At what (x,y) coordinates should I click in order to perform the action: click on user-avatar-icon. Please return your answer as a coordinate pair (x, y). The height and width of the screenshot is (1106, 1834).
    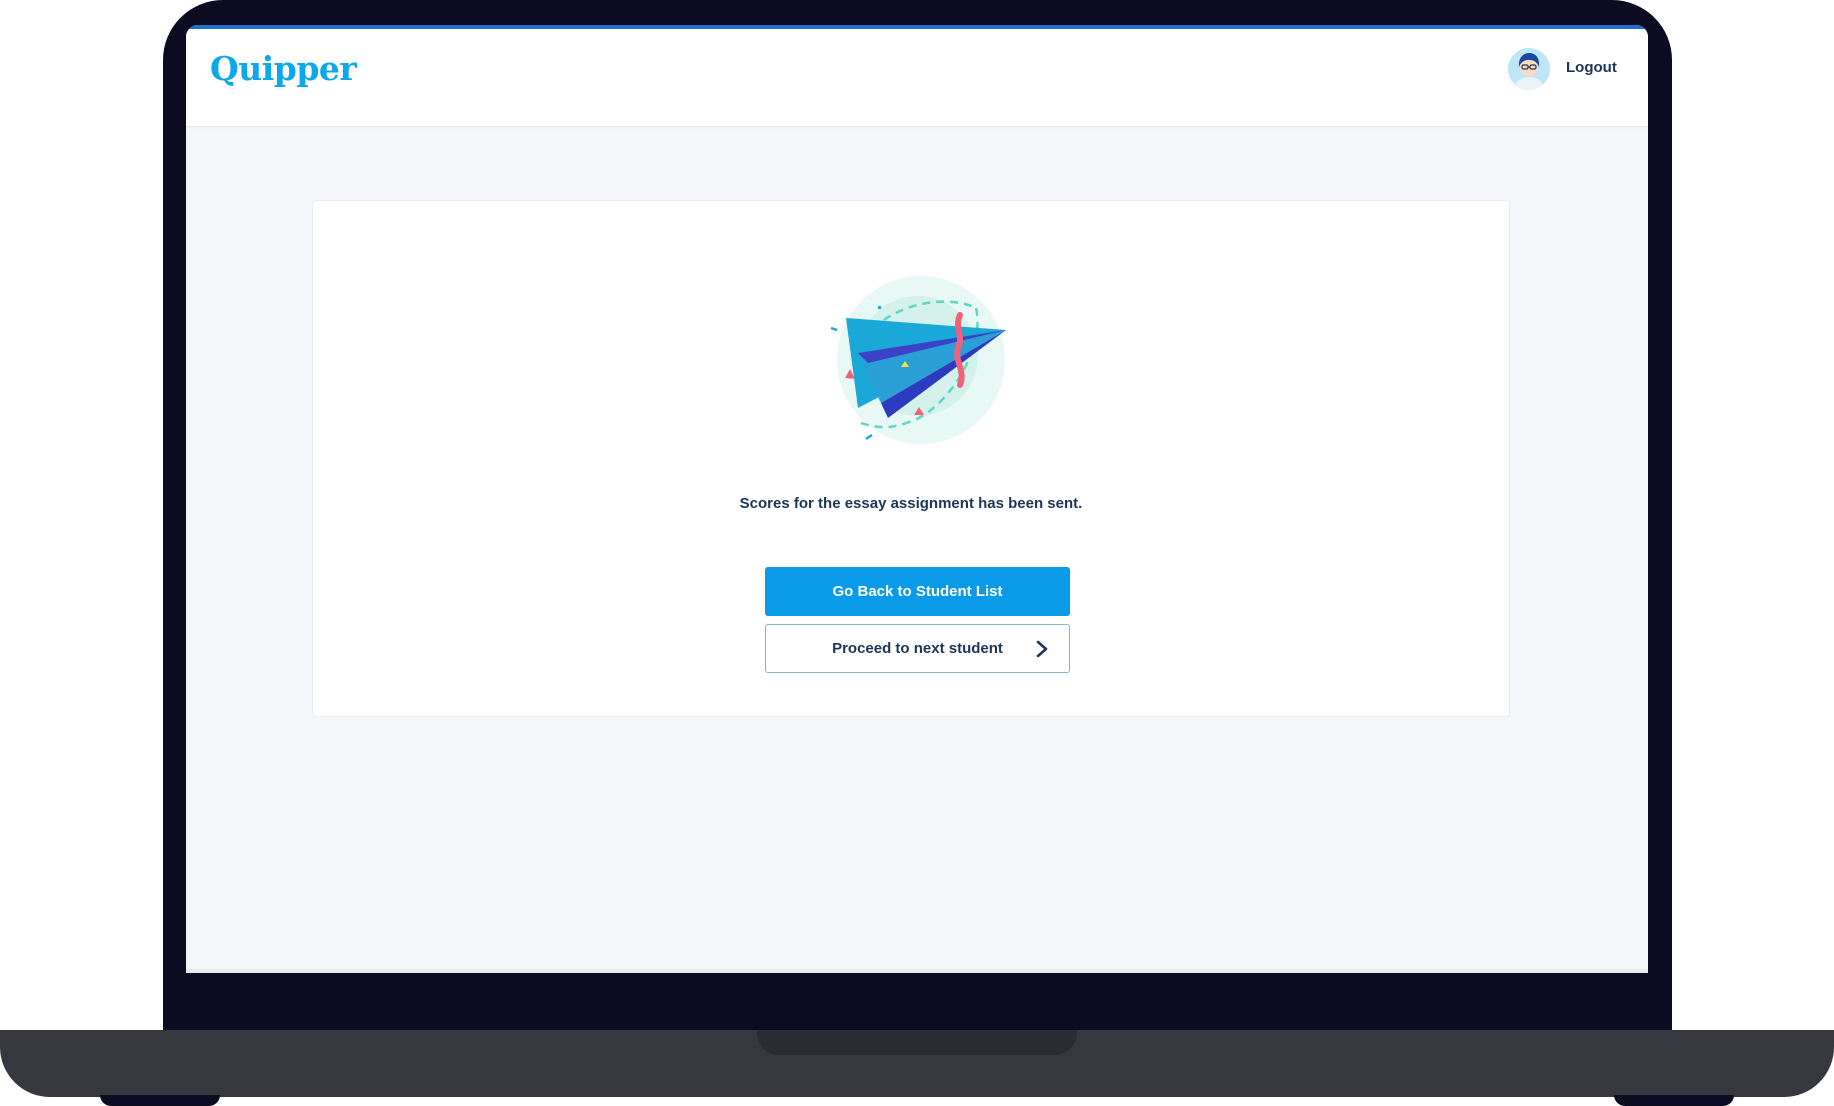
    Looking at the image, I should click on (1529, 69).